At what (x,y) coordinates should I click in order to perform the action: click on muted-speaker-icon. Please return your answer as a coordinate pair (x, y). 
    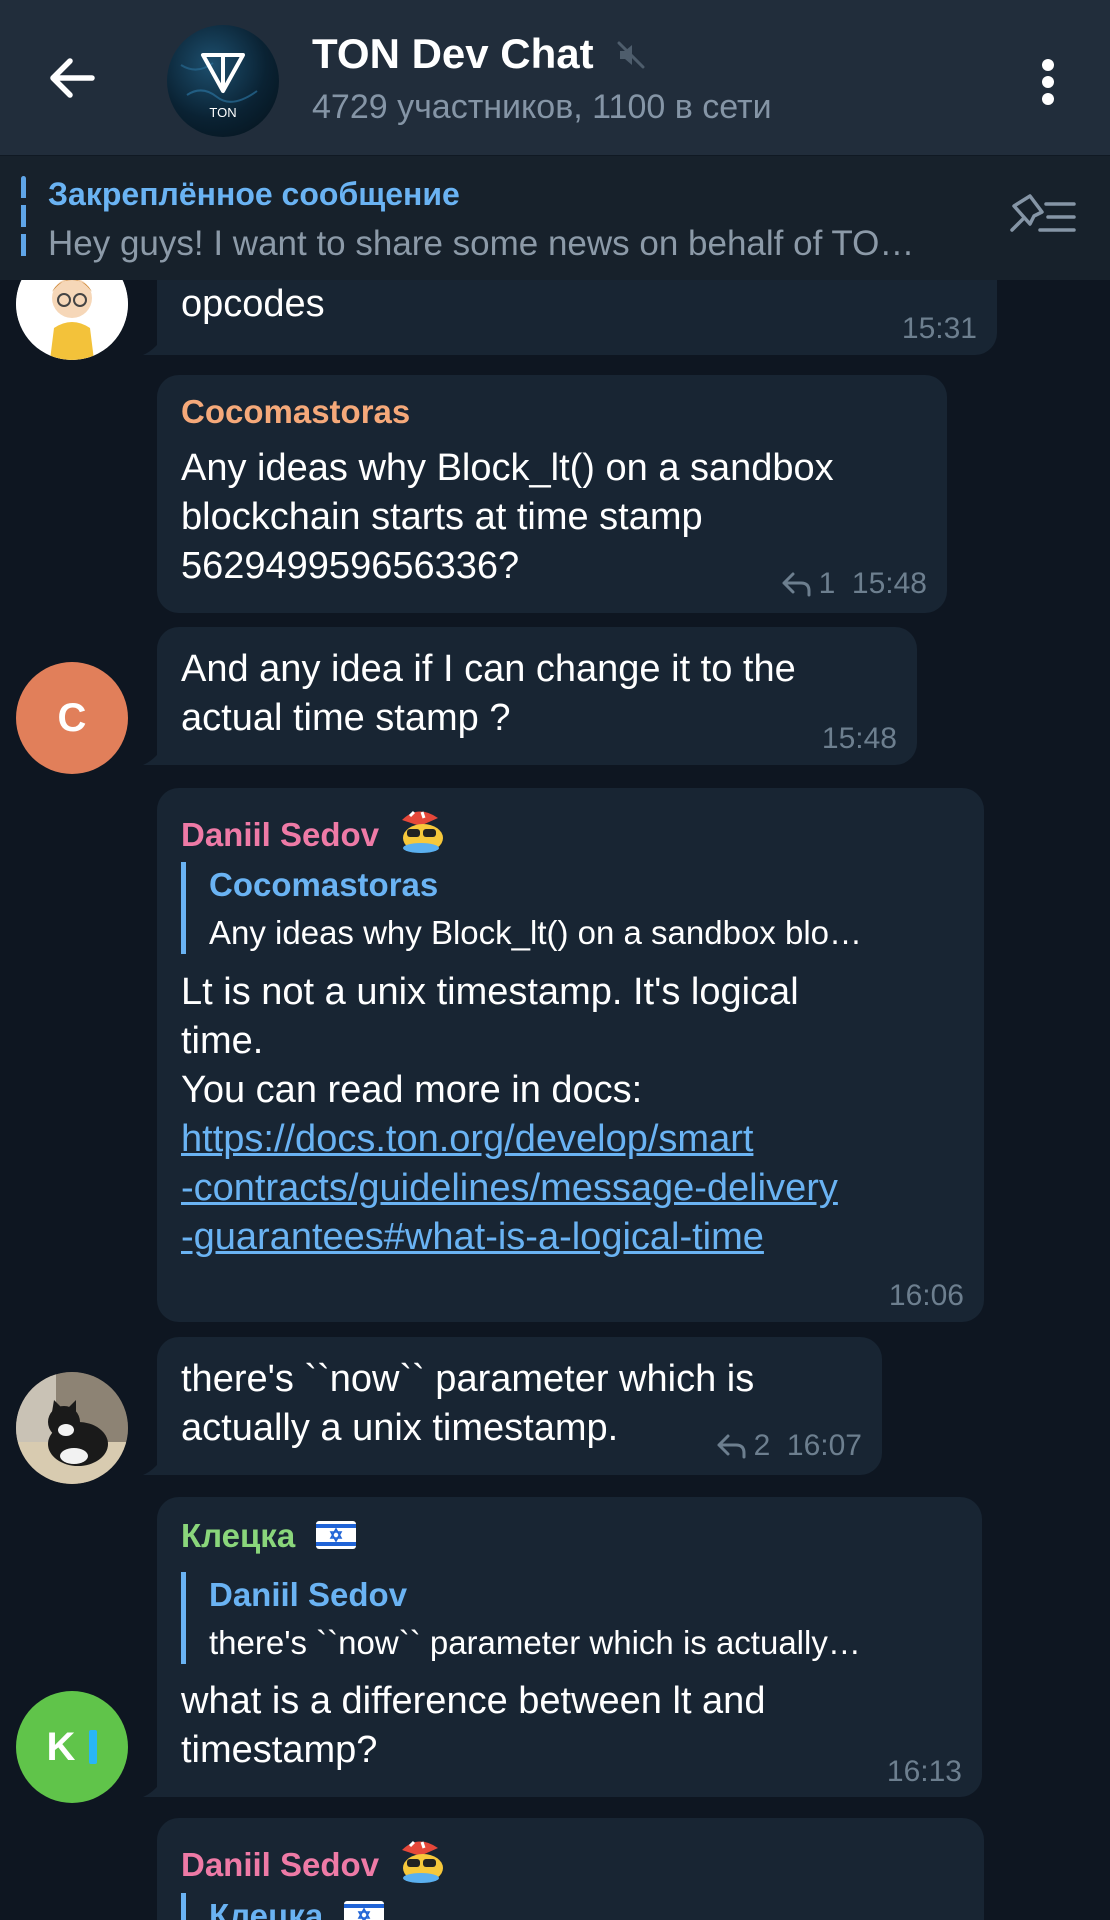
    Looking at the image, I should click on (631, 55).